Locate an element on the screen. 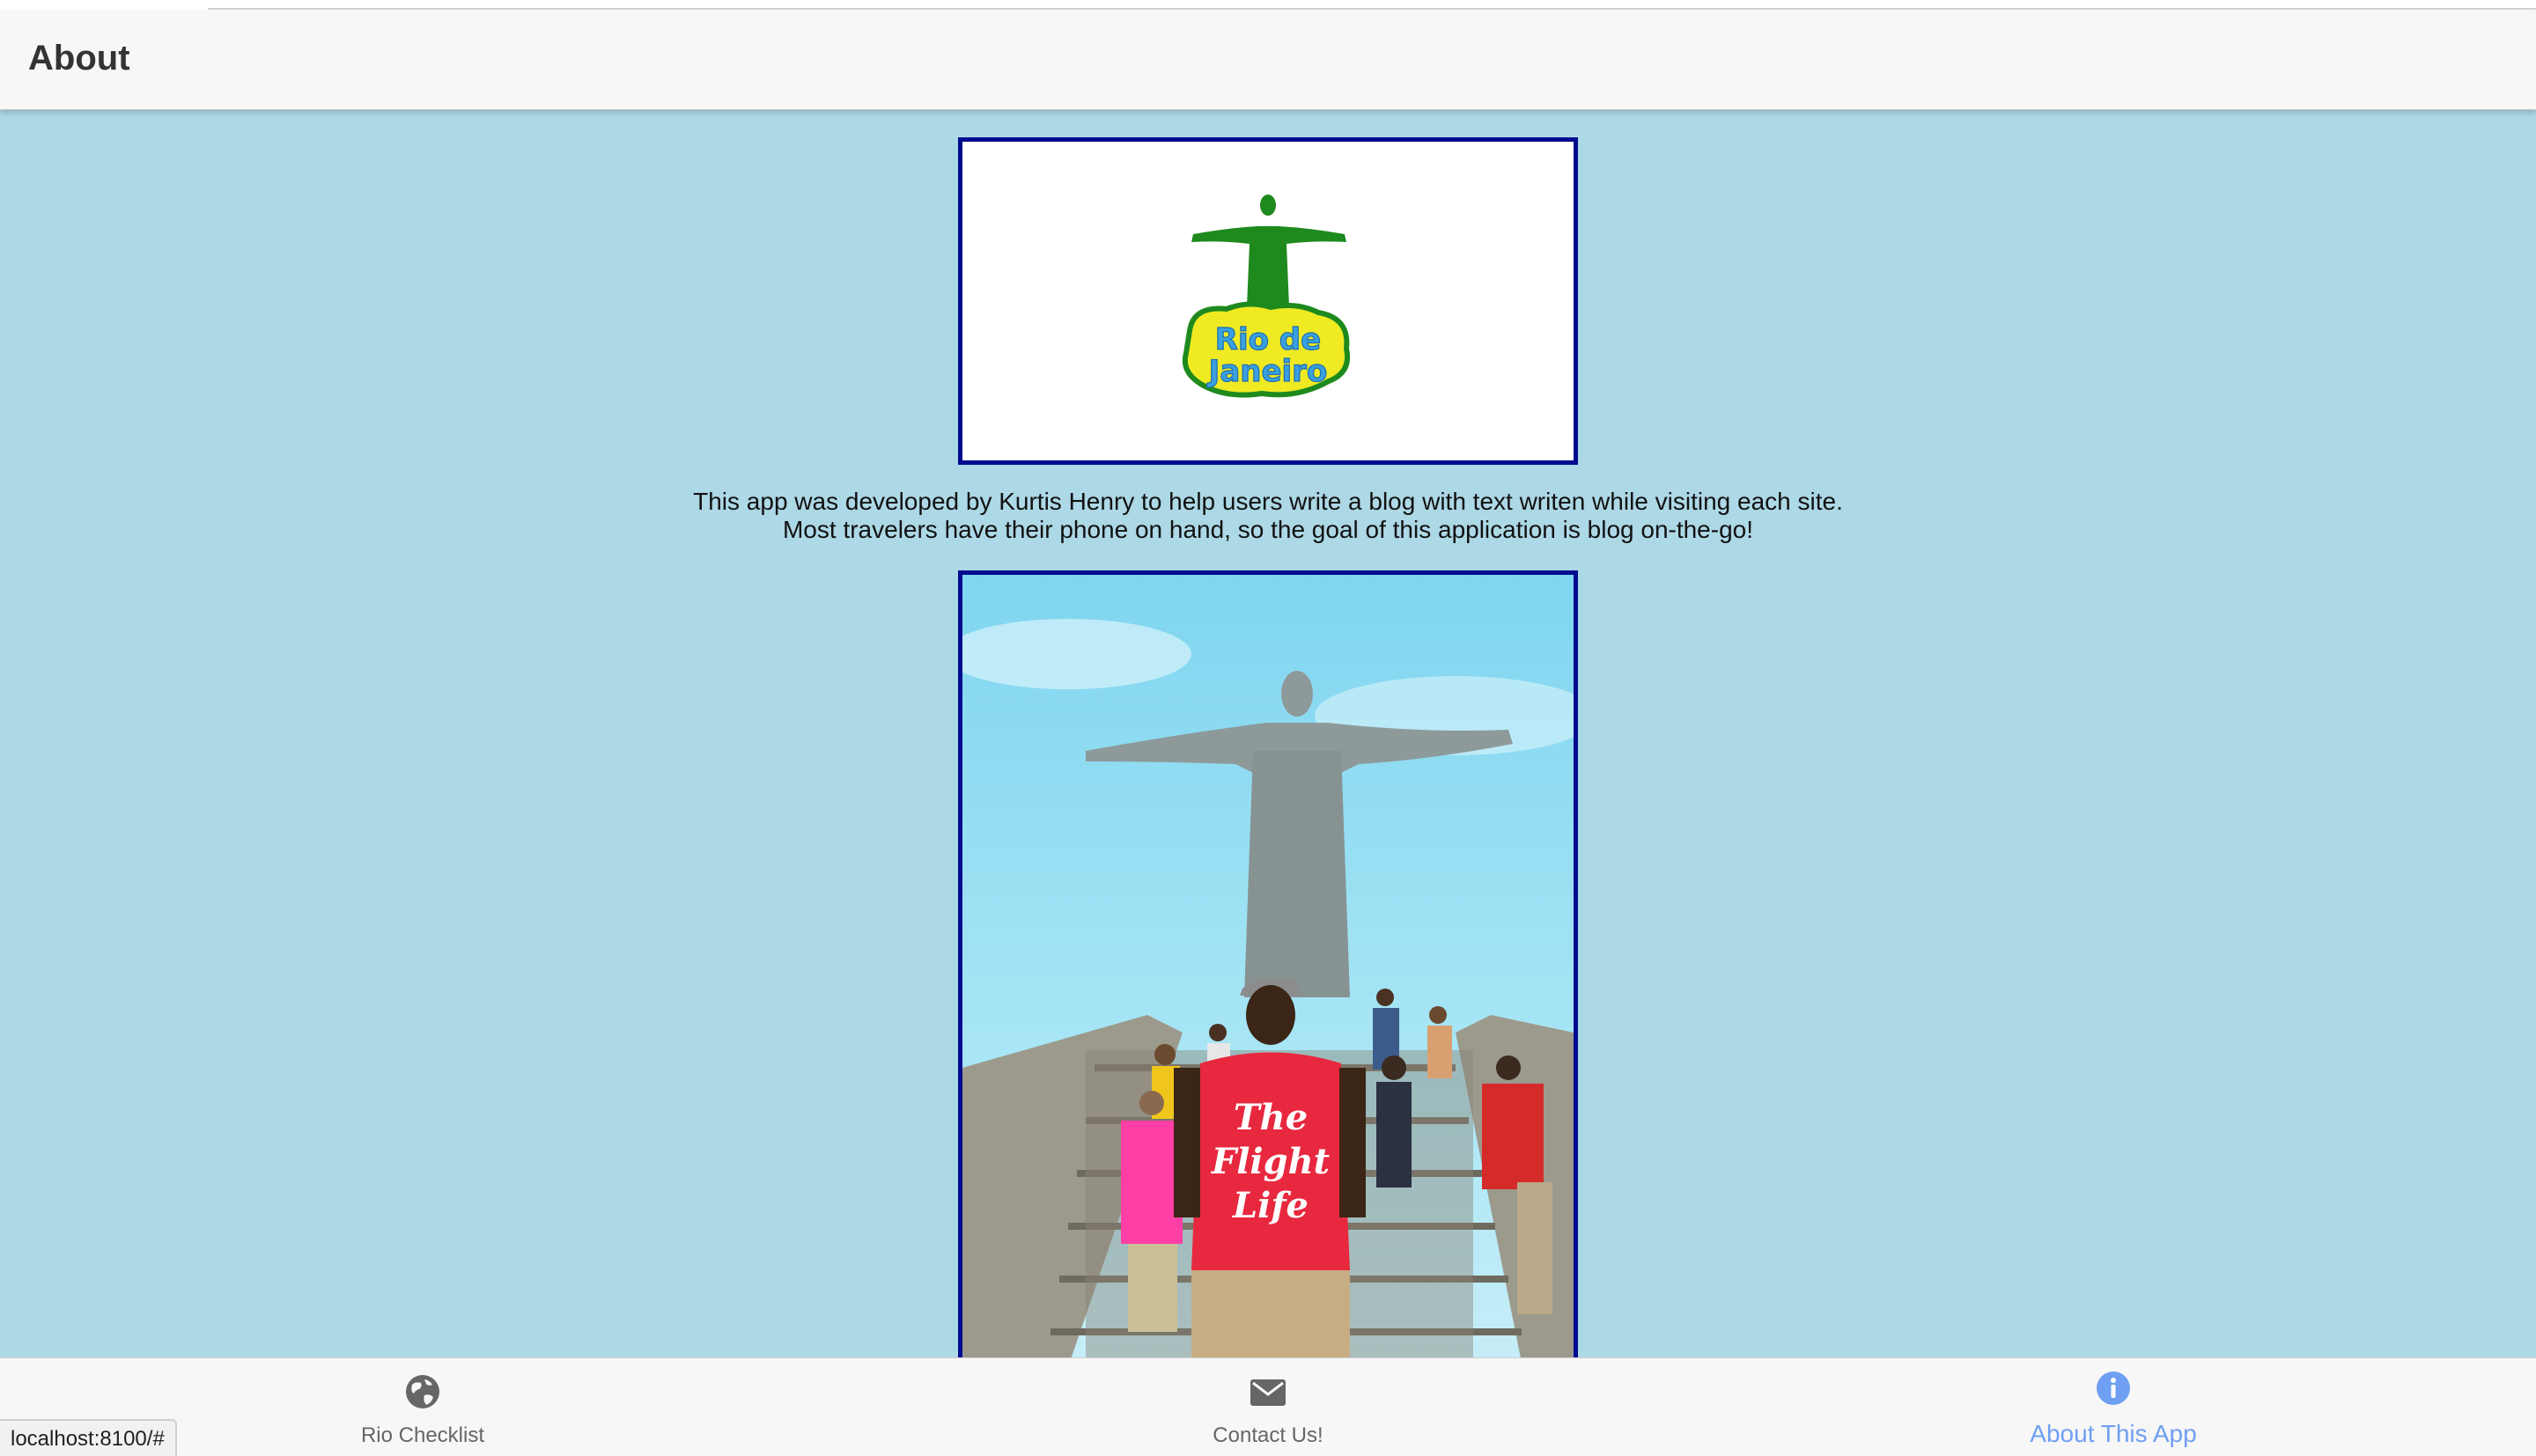  logo-image-frame: Rio de Janeiro is located at coordinates (1268, 301).